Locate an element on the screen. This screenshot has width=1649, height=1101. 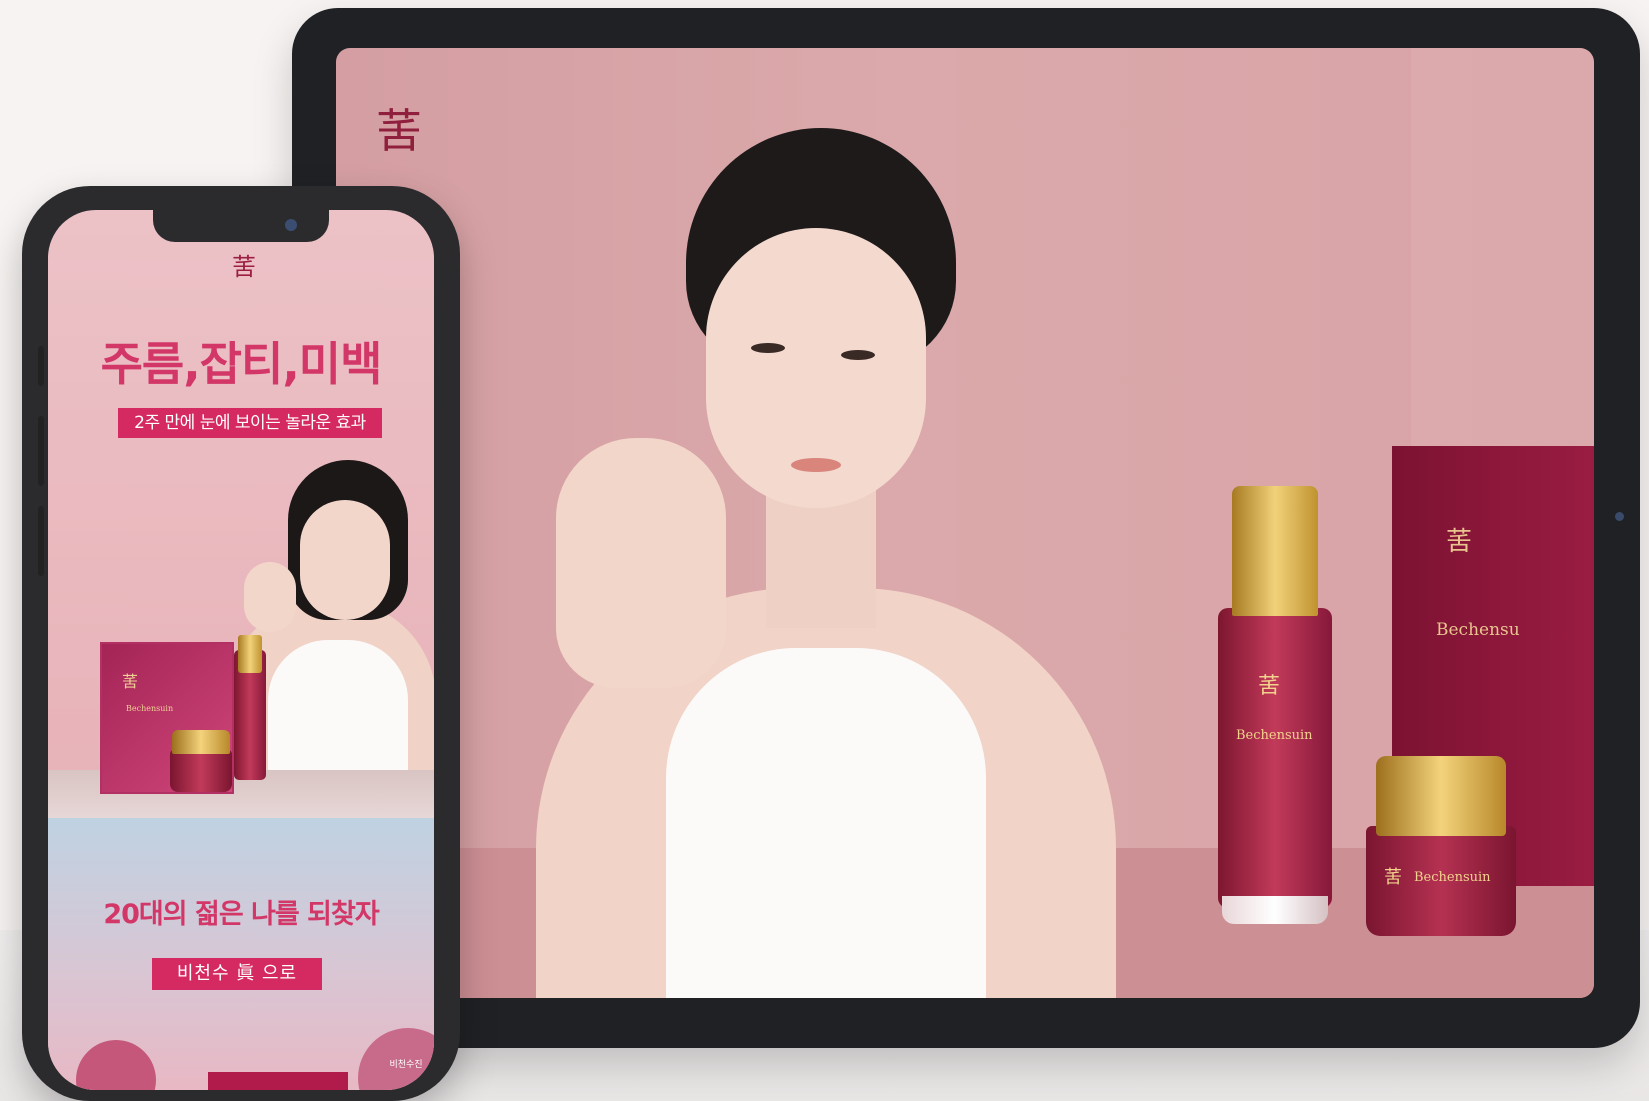
phone-volume-up-button is located at coordinates (41, 451).